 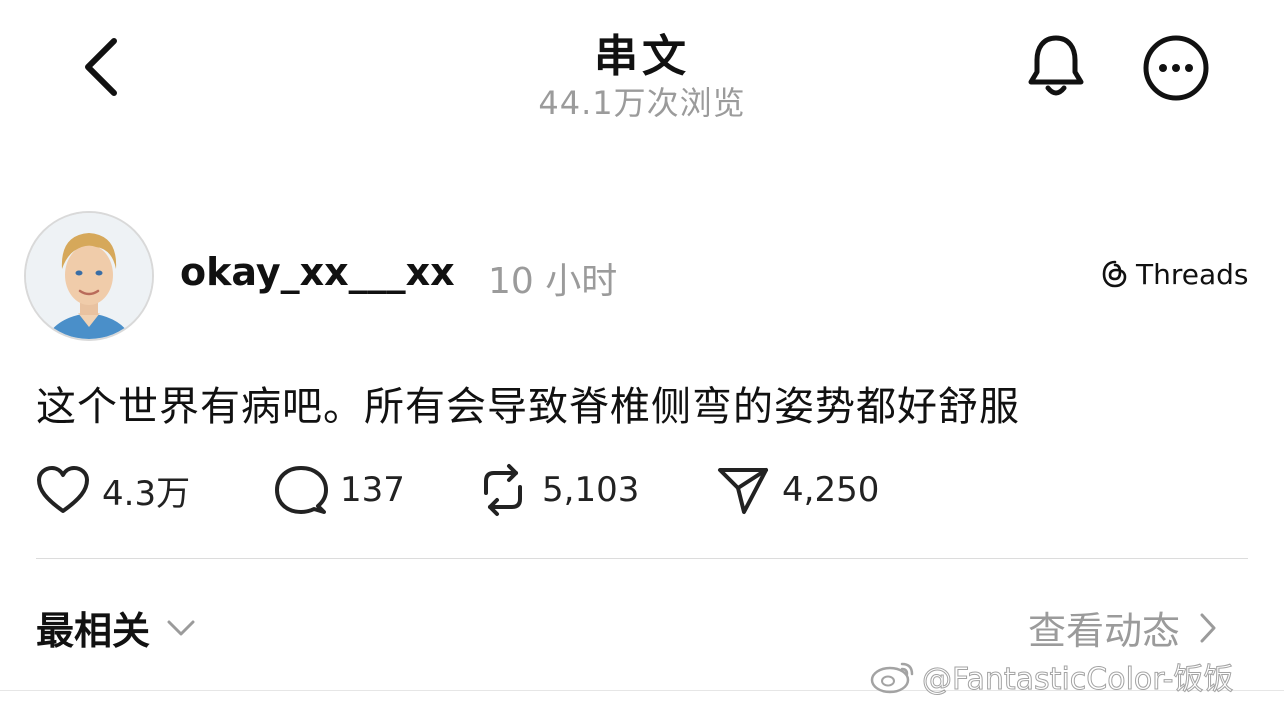 What do you see at coordinates (892, 678) in the screenshot?
I see `weibo-logo-icon` at bounding box center [892, 678].